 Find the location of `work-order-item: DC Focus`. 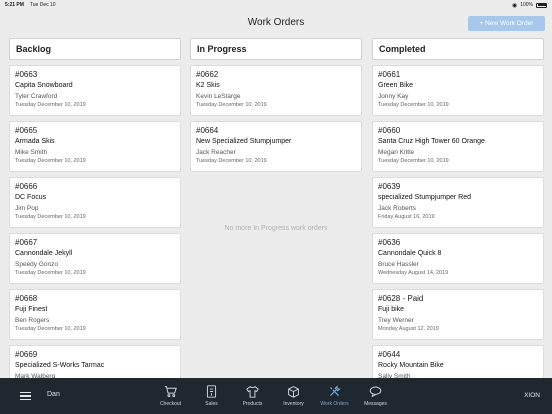

work-order-item: DC Focus is located at coordinates (31, 197).